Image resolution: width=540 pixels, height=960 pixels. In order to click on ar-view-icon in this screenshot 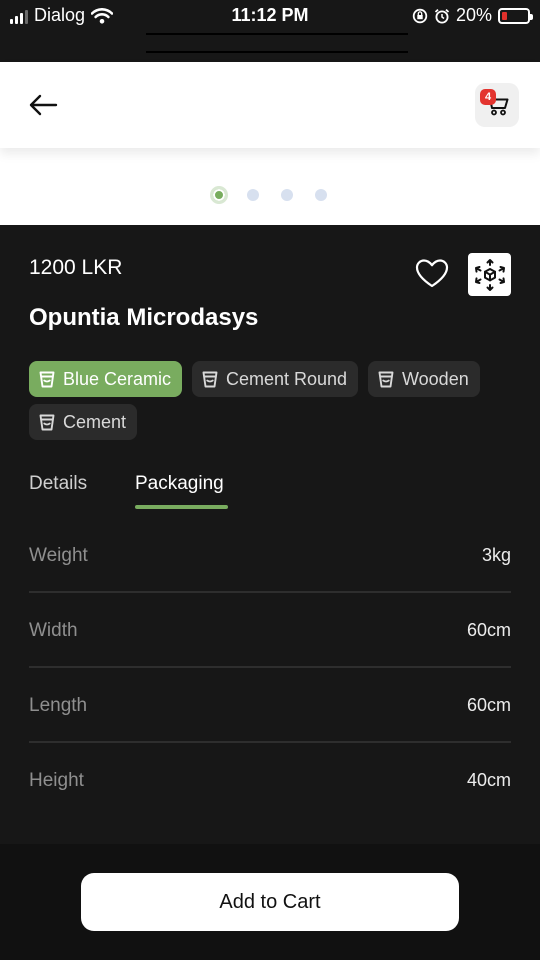, I will do `click(489, 274)`.